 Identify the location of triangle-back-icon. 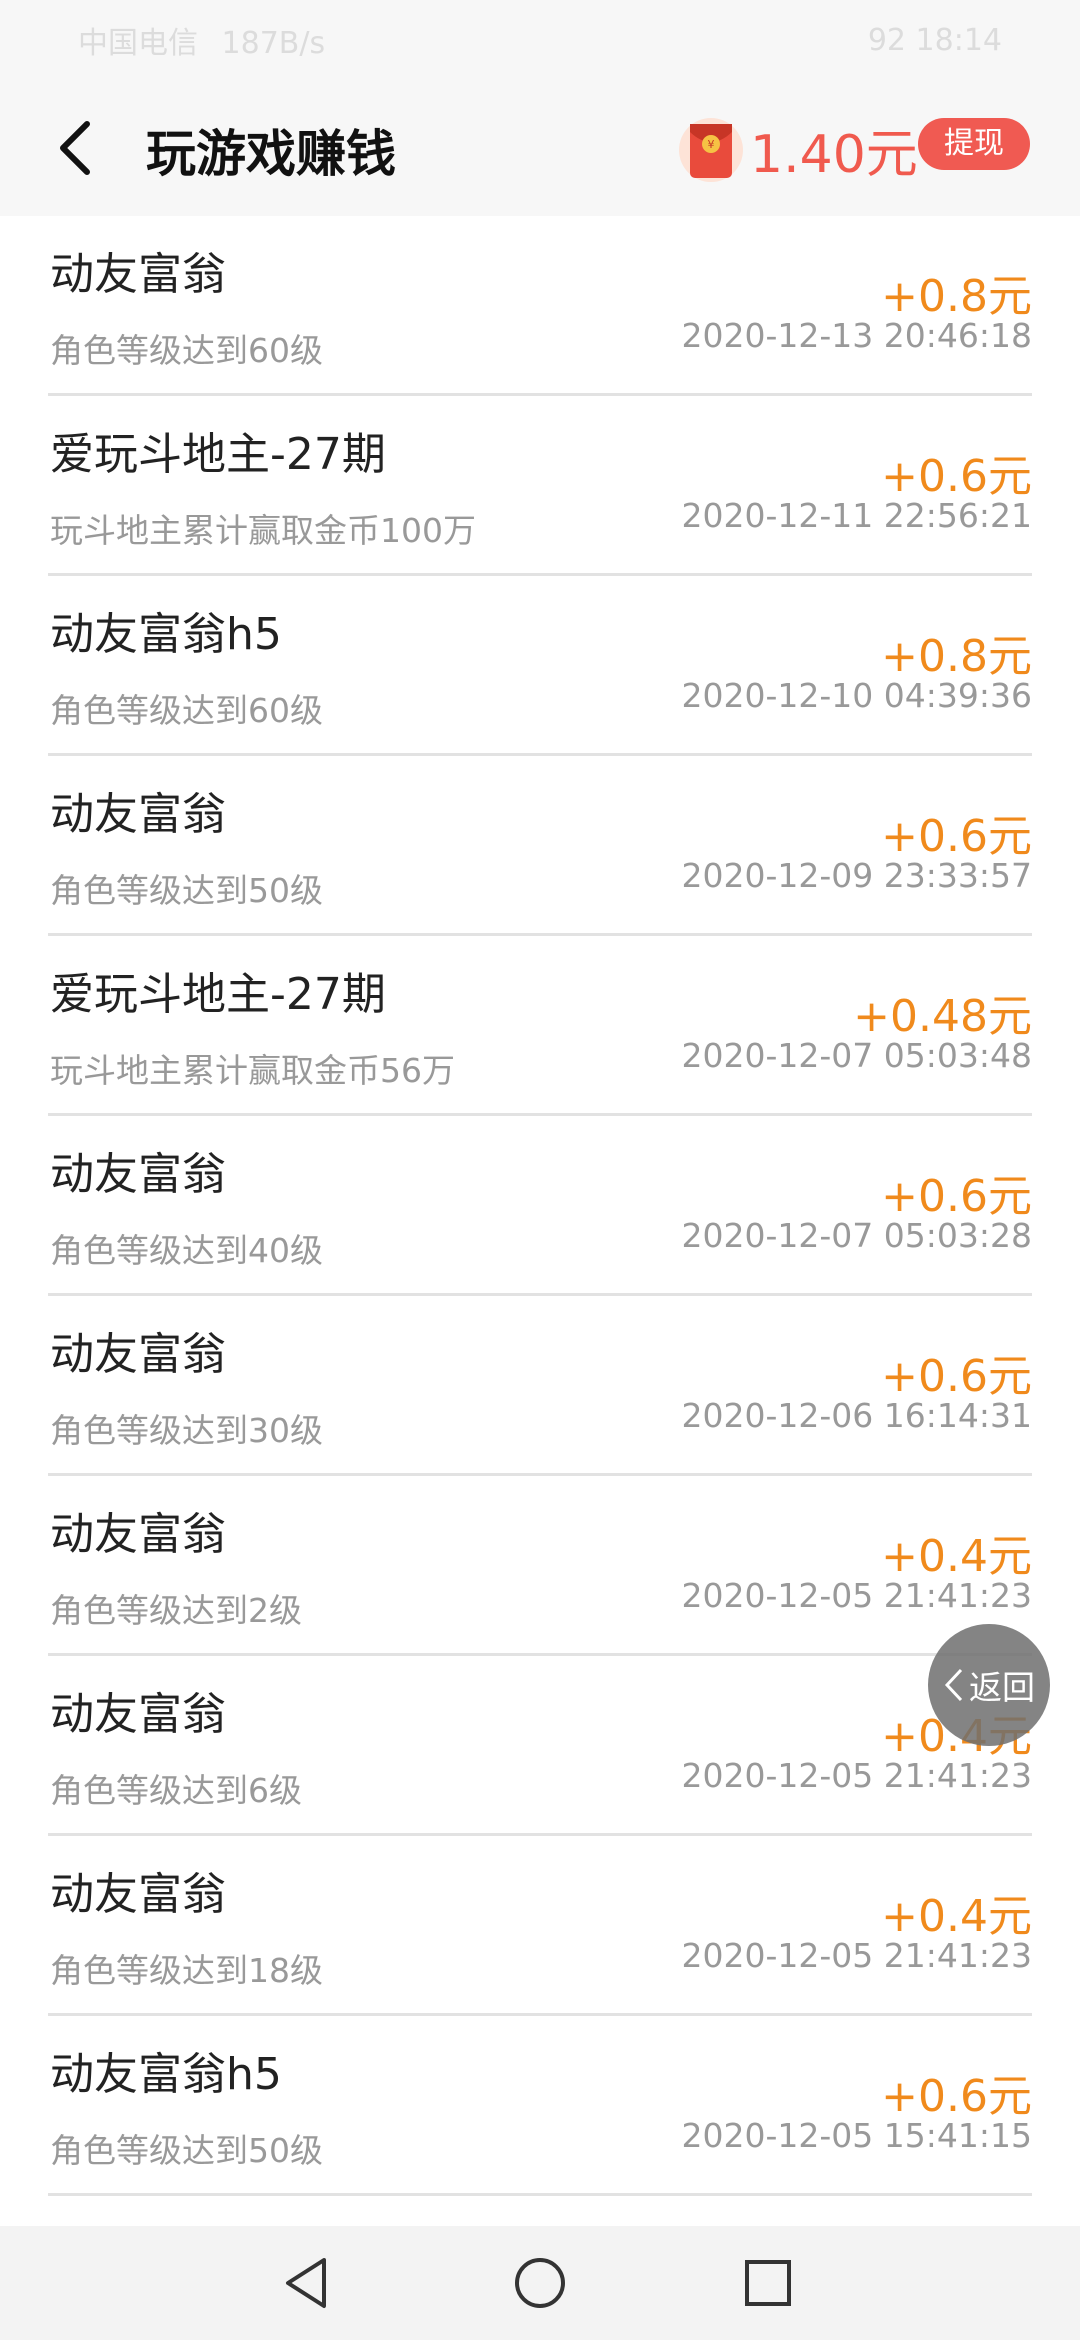
(306, 2283).